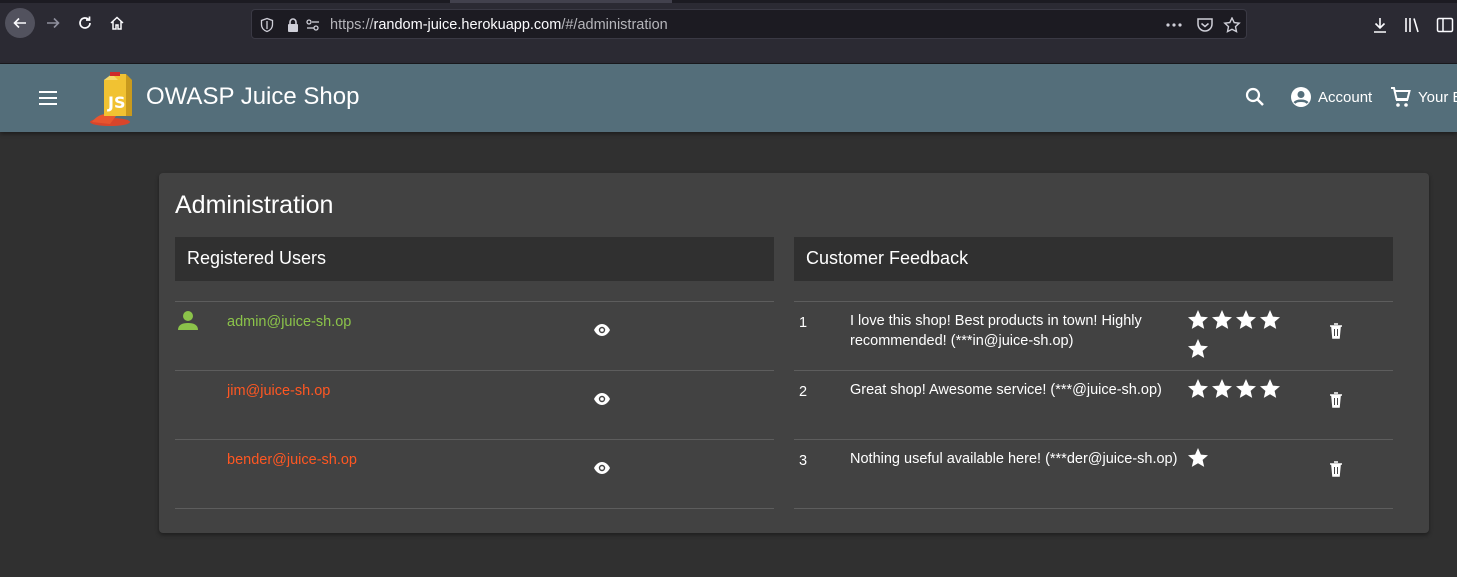 The height and width of the screenshot is (577, 1457). Describe the element at coordinates (1437, 97) in the screenshot. I see `basket-label: Your Basket` at that location.